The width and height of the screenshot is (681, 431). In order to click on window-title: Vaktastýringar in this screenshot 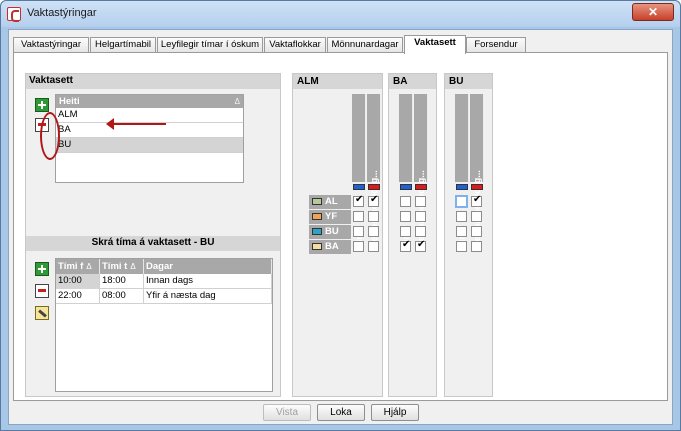, I will do `click(62, 13)`.